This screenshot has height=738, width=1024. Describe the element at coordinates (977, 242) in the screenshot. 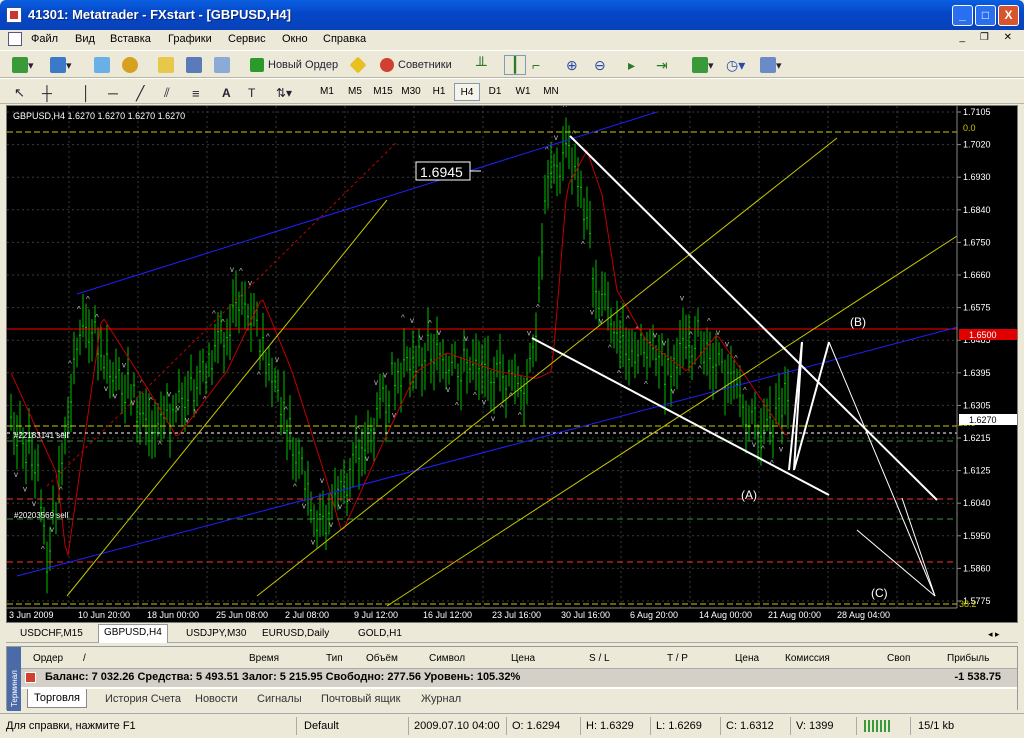

I see `price-tick-label: 1.6750` at that location.